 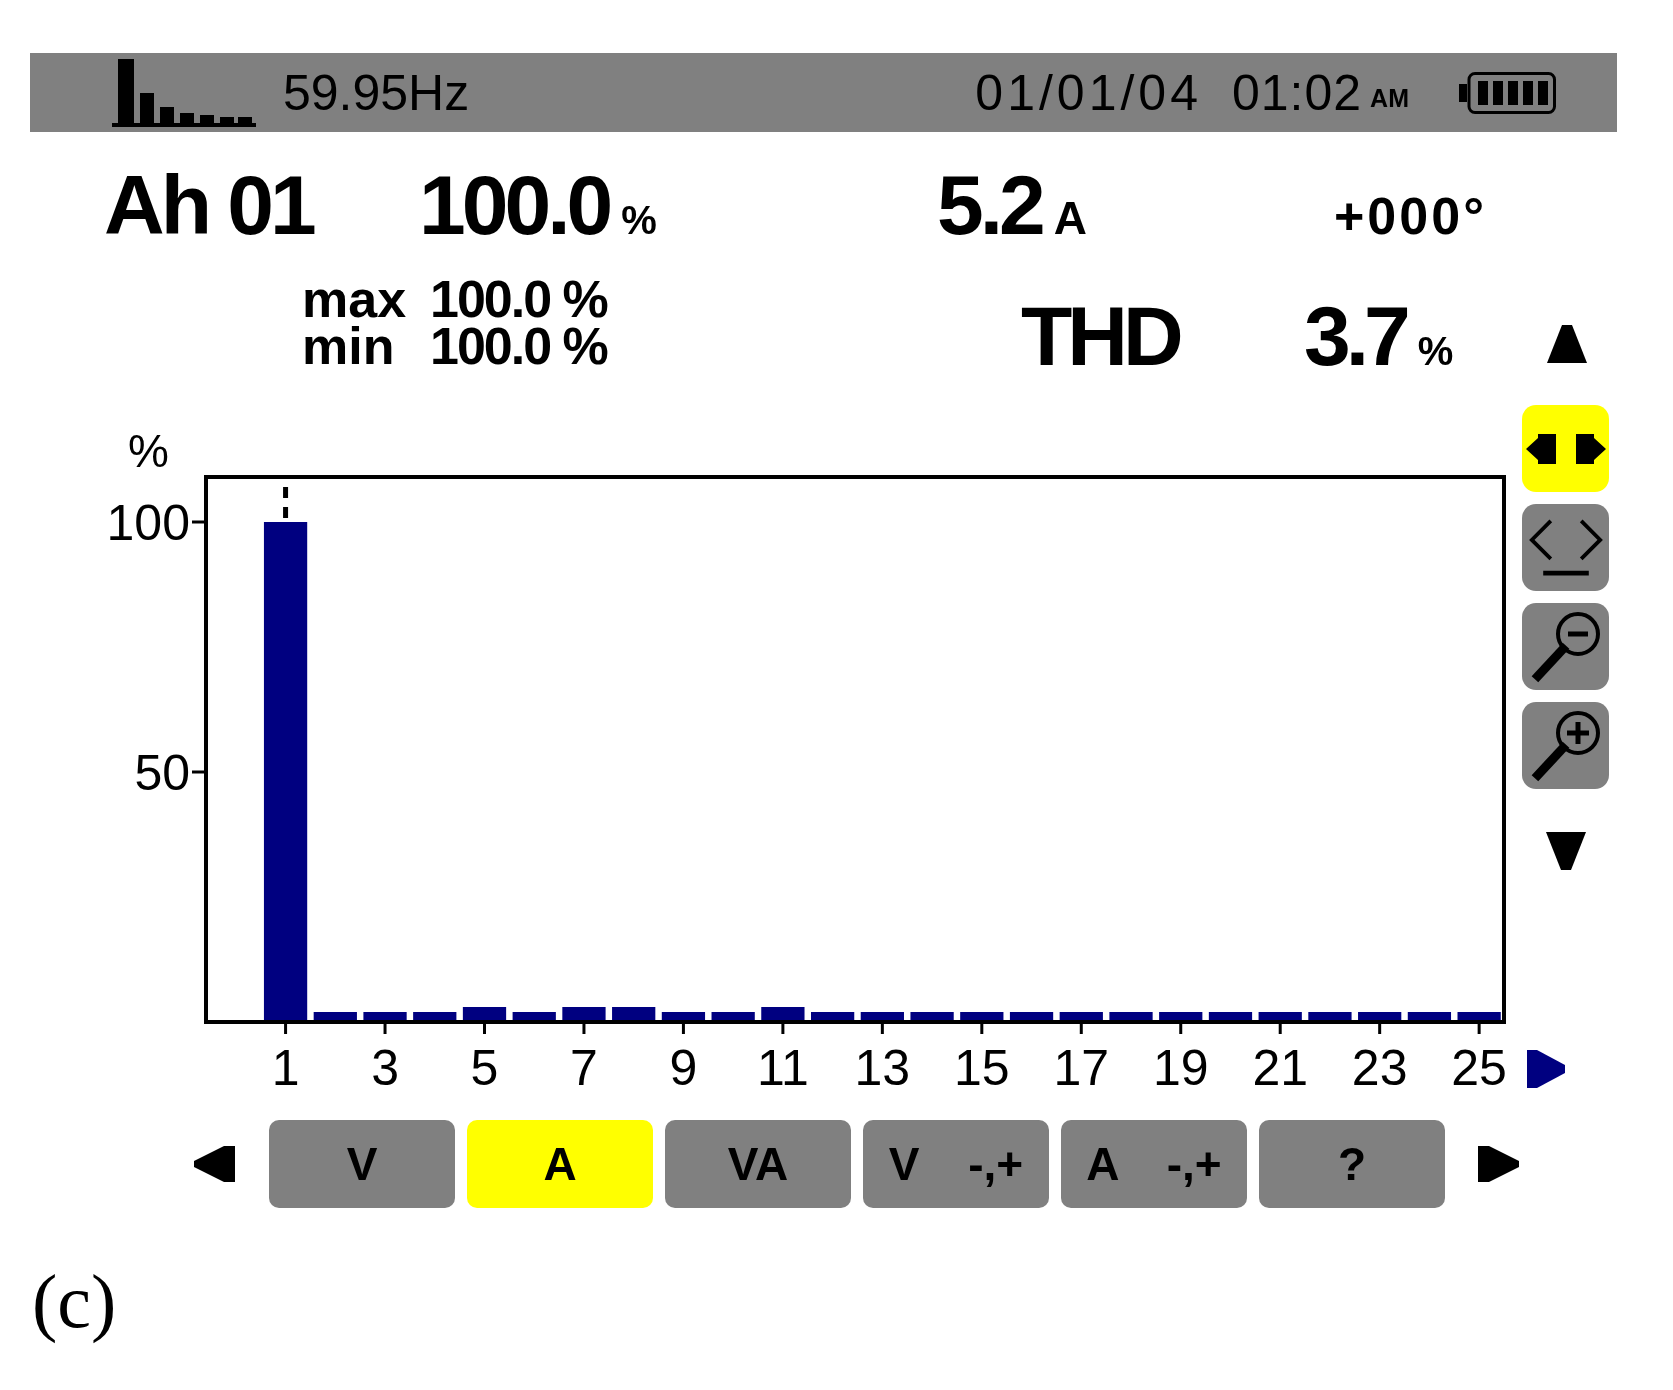 What do you see at coordinates (1154, 1164) in the screenshot?
I see `channel-tab: A -,+` at bounding box center [1154, 1164].